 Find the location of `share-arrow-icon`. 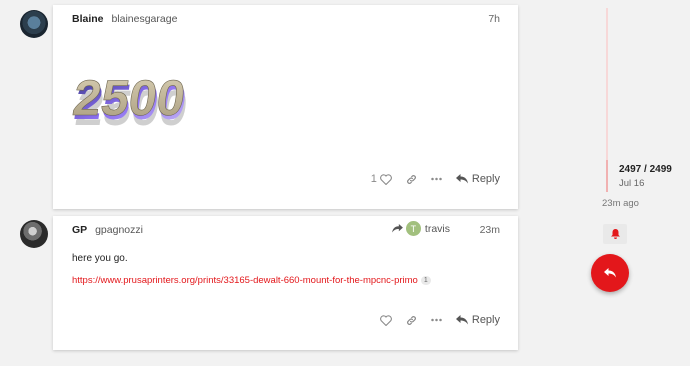

share-arrow-icon is located at coordinates (397, 228).